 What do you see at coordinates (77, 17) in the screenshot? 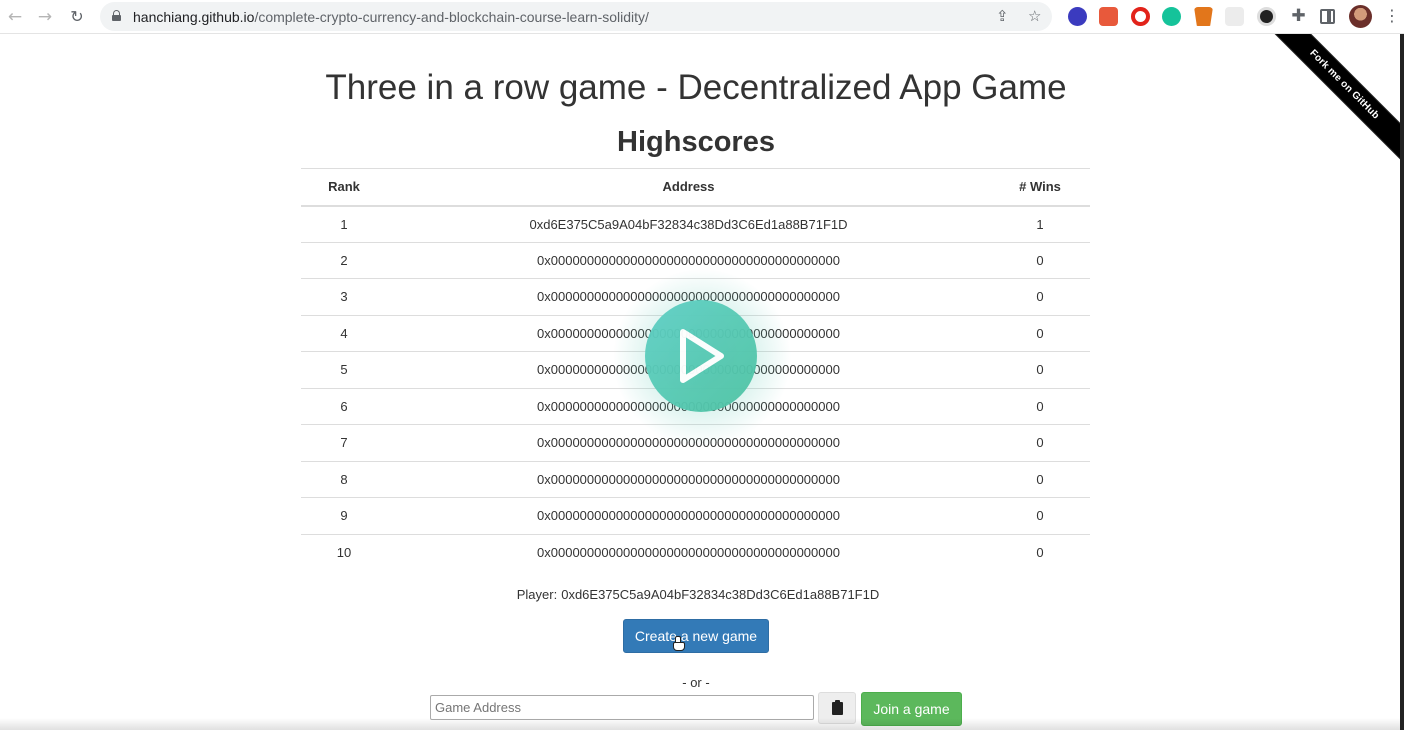
I see `reload-icon: ↻` at bounding box center [77, 17].